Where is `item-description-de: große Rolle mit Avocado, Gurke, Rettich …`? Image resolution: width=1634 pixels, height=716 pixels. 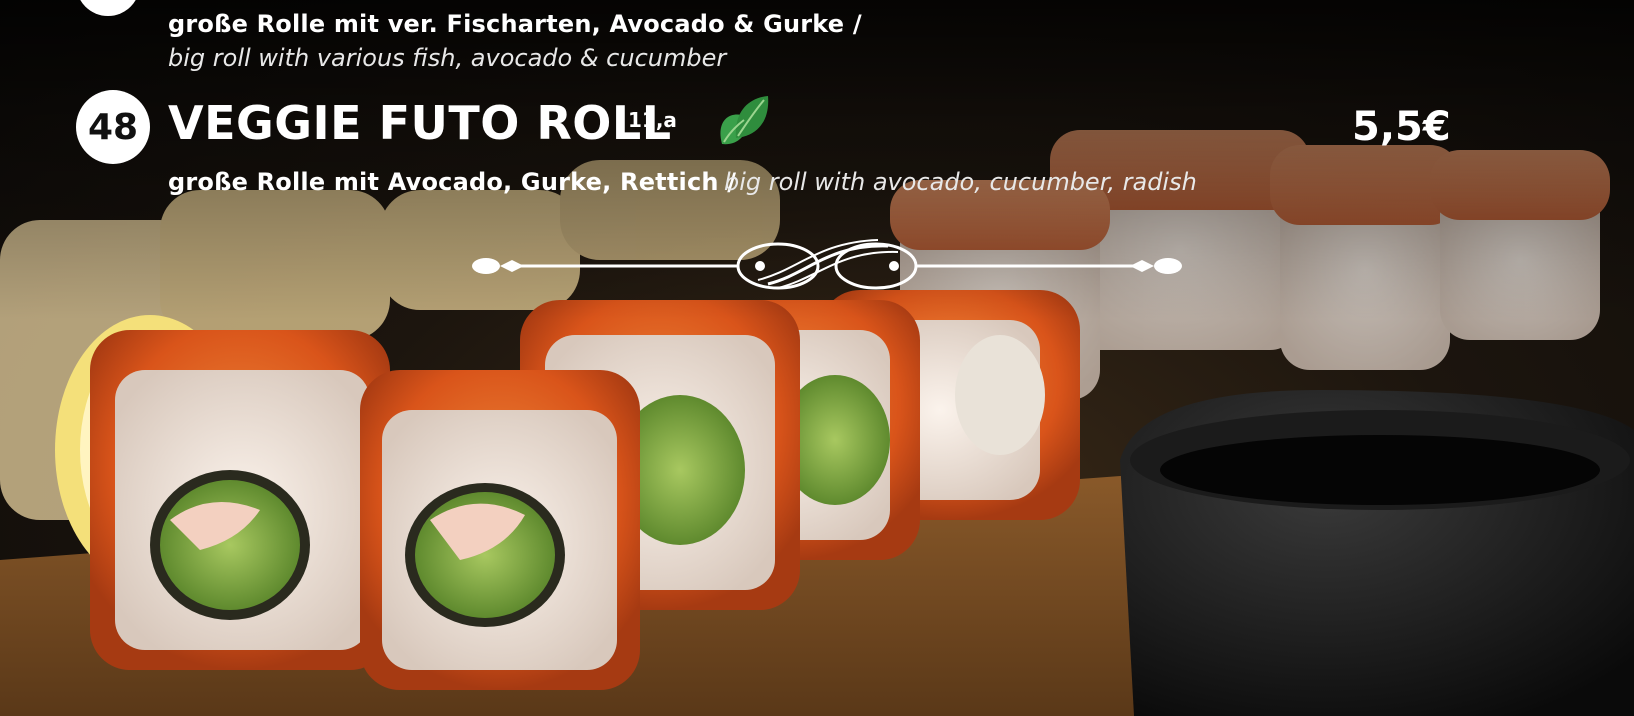 item-description-de: große Rolle mit Avocado, Gurke, Rettich … is located at coordinates (452, 182).